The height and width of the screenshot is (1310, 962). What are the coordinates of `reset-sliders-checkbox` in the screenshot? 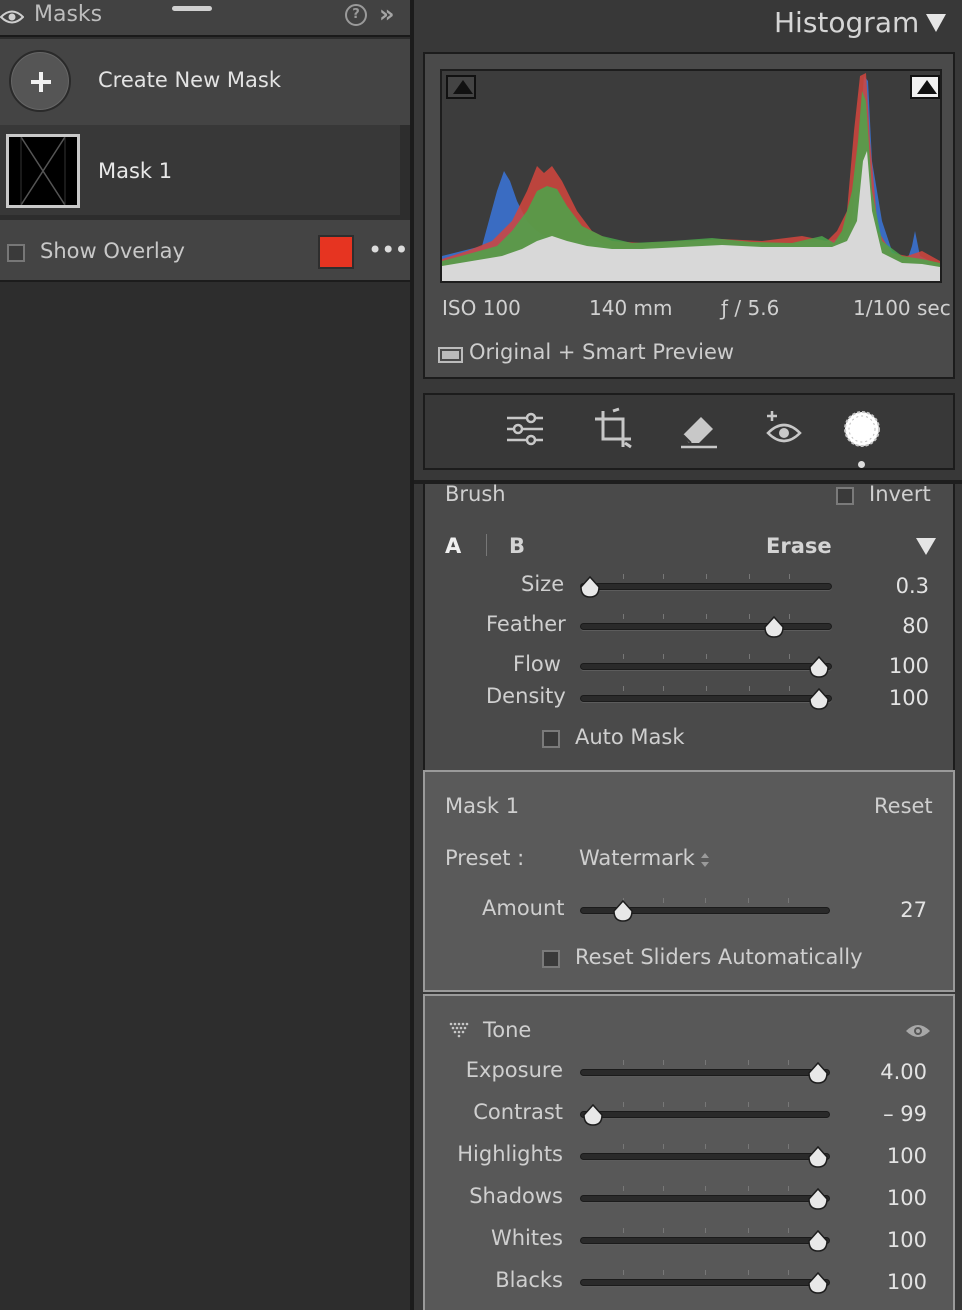 It's located at (551, 959).